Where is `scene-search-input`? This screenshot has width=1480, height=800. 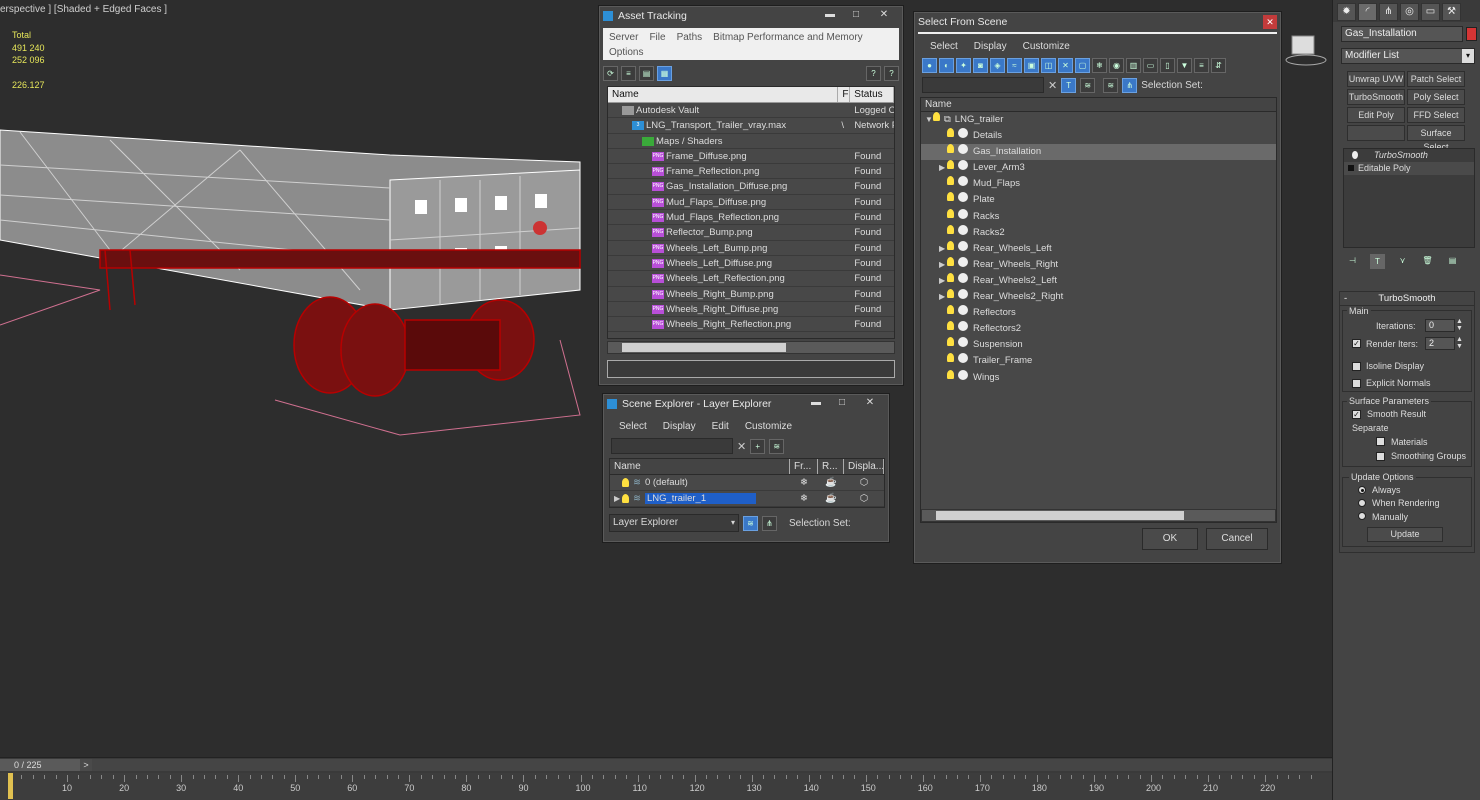
scene-search-input is located at coordinates (983, 85).